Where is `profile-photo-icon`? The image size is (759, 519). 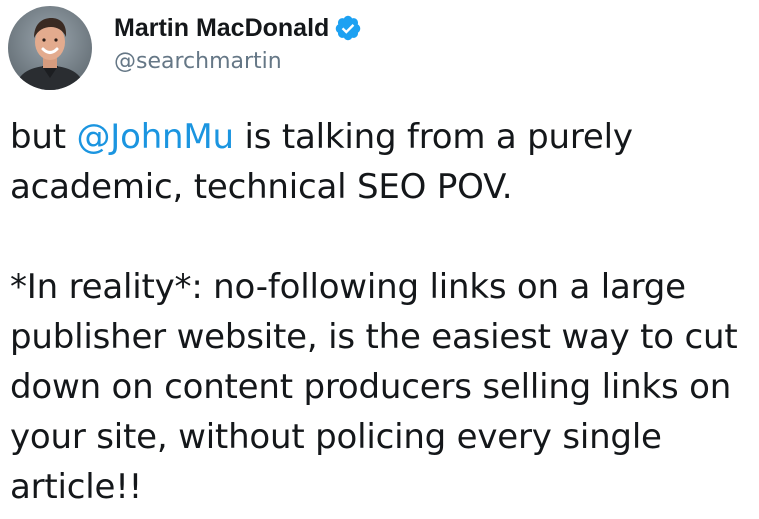 profile-photo-icon is located at coordinates (50, 48).